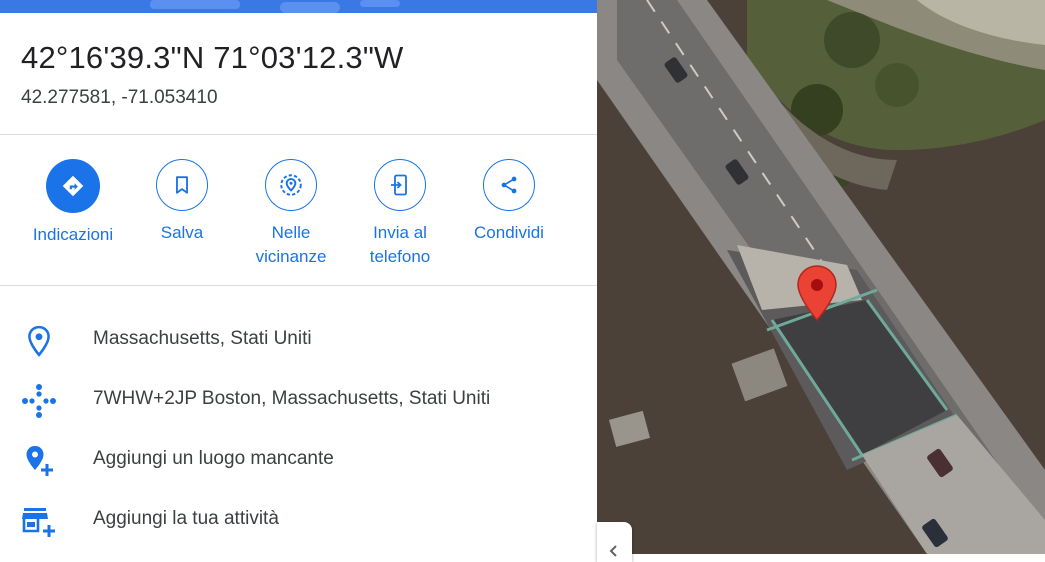 This screenshot has width=1045, height=562. I want to click on add-business-text: Aggiungi la tua attività, so click(186, 518).